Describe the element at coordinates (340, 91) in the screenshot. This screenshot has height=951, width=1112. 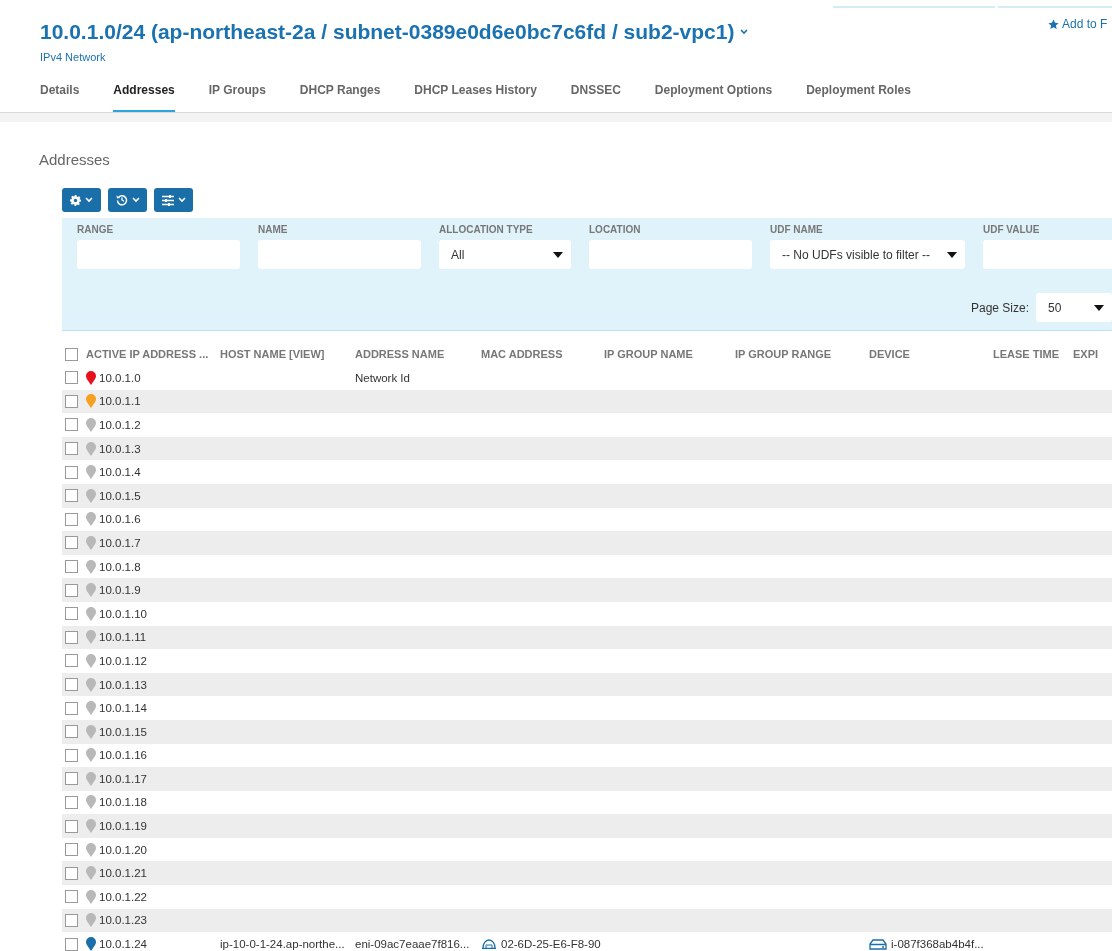
I see `tab: DHCP Ranges` at that location.